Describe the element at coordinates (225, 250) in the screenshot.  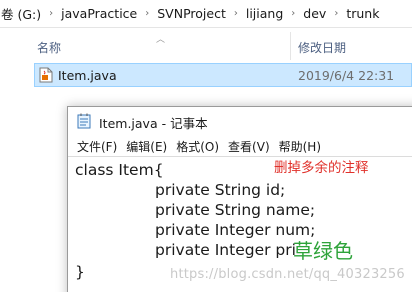
I see `code-line: private Integer pri` at that location.